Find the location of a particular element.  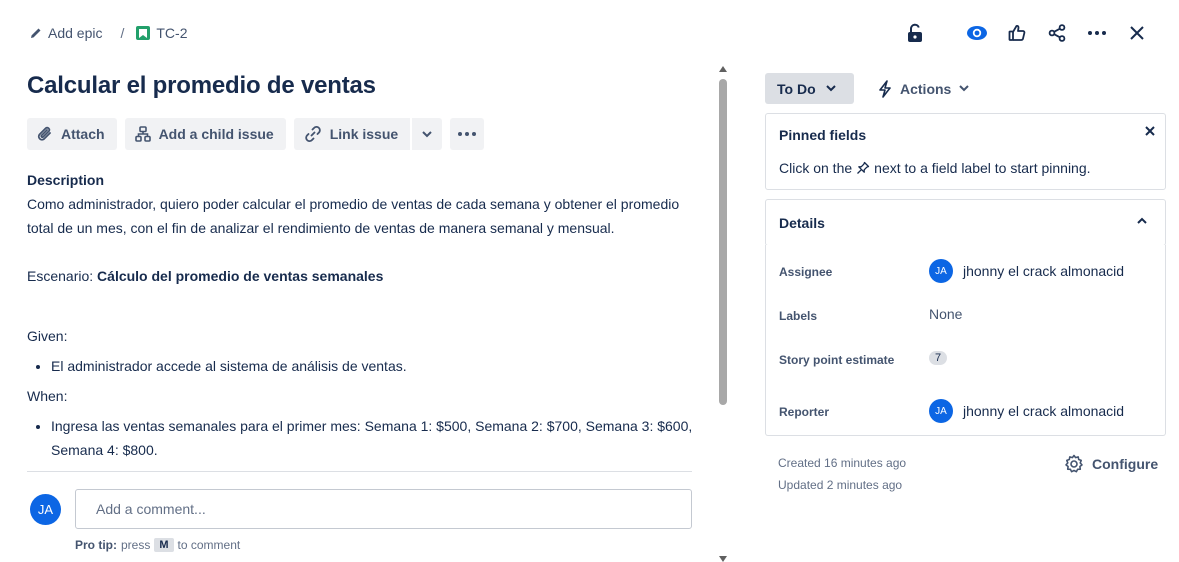

add-child-issue-label: Add a child issue is located at coordinates (216, 134).